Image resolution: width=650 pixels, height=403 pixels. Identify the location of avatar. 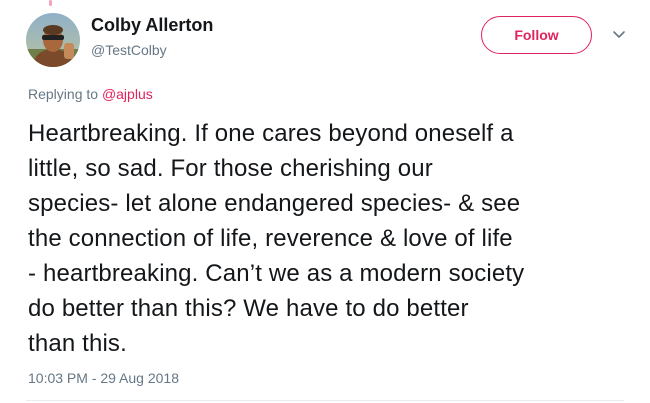
(53, 40).